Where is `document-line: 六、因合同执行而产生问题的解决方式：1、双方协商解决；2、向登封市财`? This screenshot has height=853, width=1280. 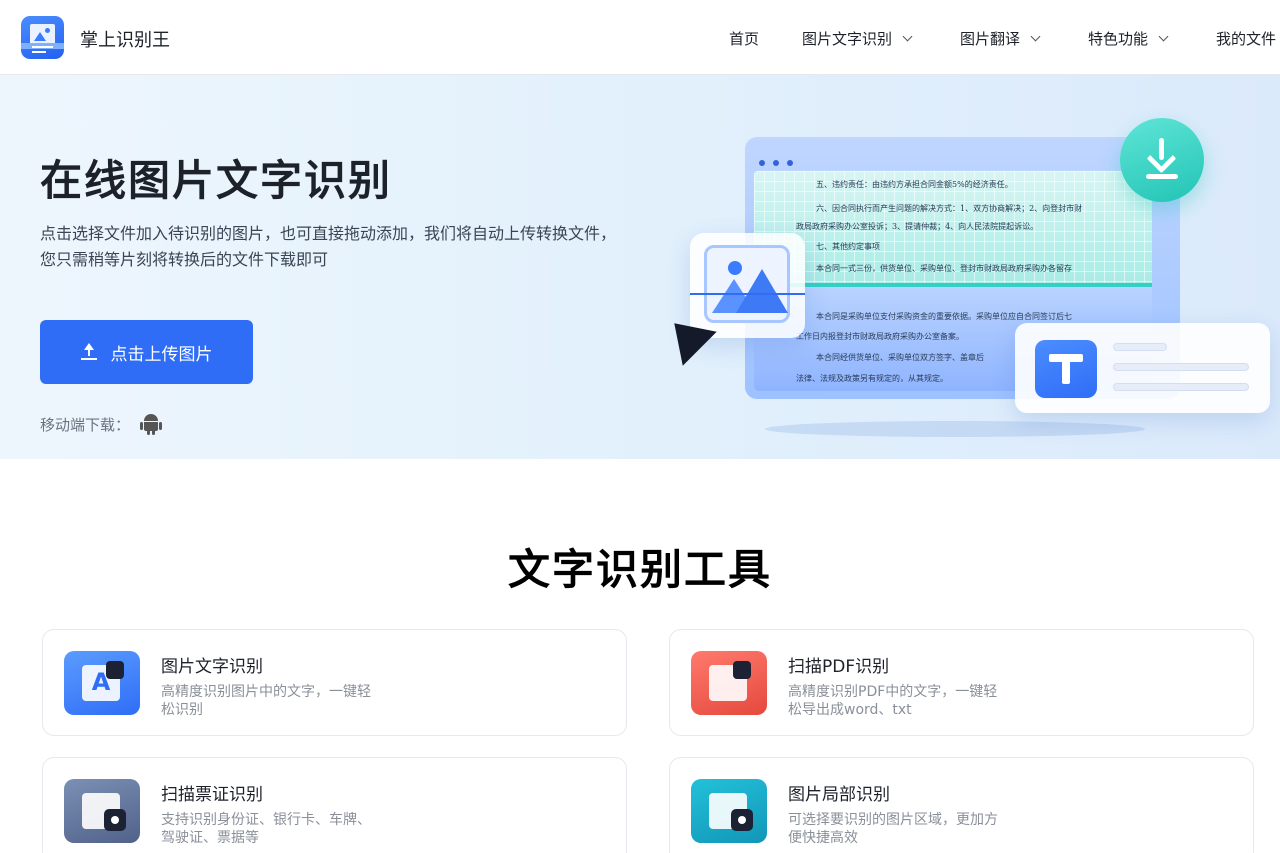 document-line: 六、因合同执行而产生问题的解决方式：1、双方协商解决；2、向登封市财 is located at coordinates (949, 208).